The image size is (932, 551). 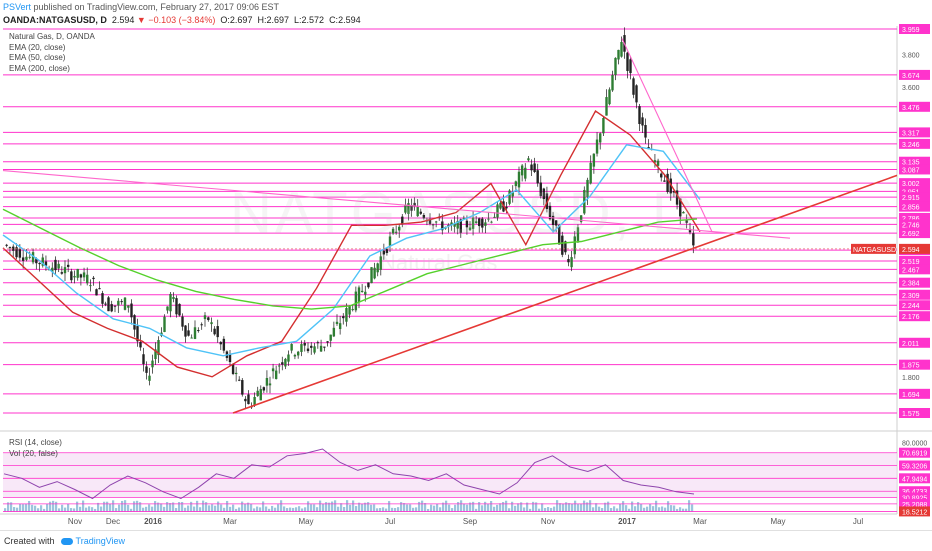 I want to click on low-value: L:2.572, so click(x=309, y=20).